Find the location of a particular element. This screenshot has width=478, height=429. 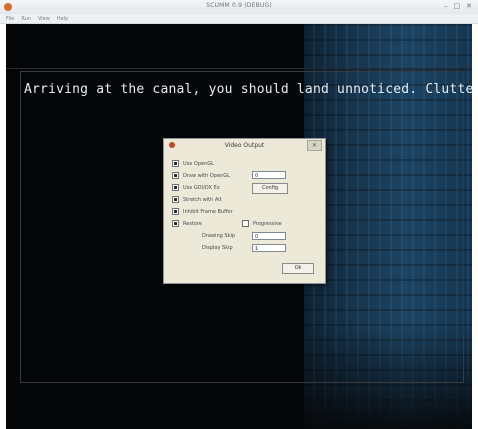

menu-bar: File Run View Help is located at coordinates (239, 19).